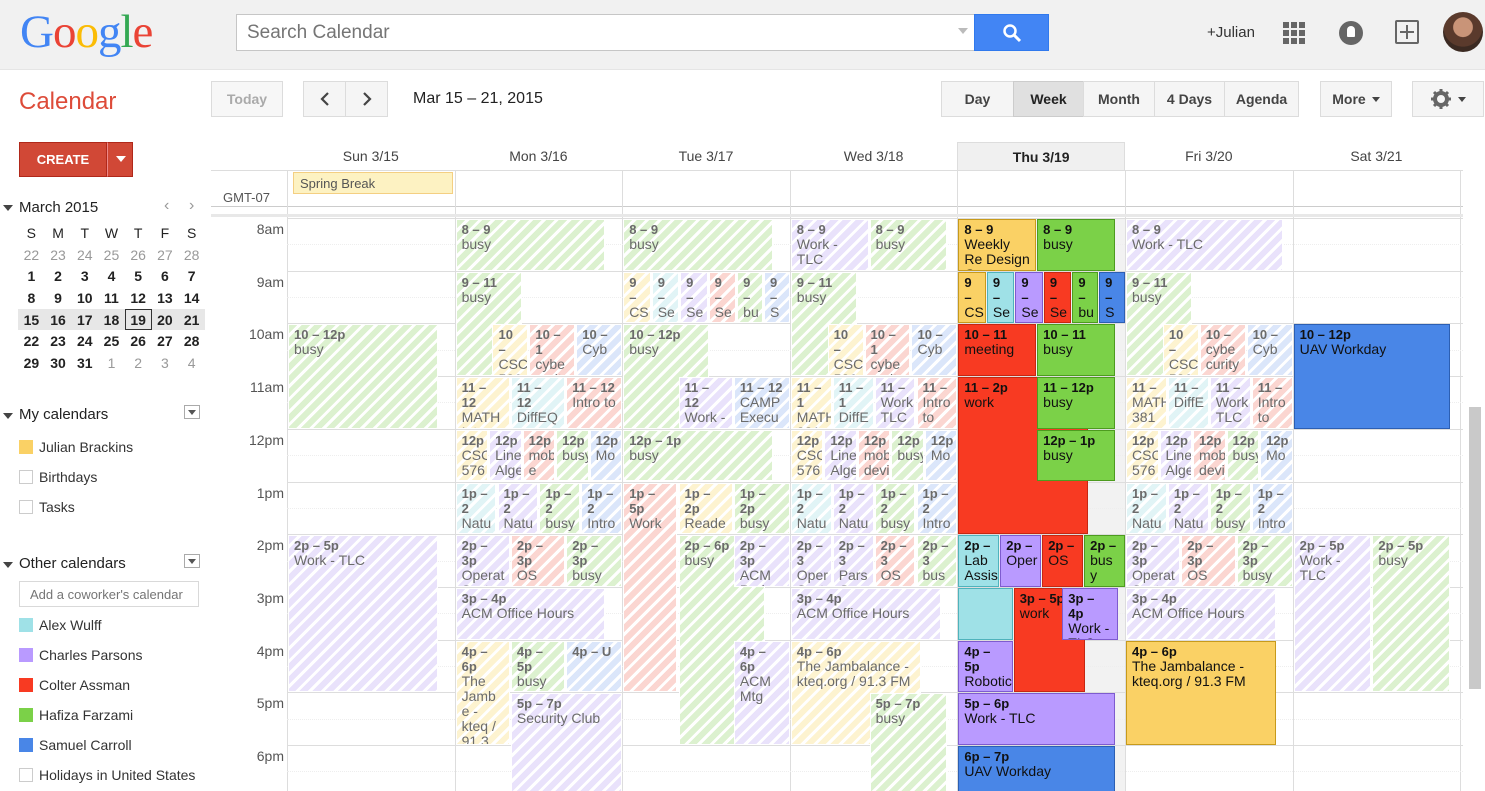 The height and width of the screenshot is (791, 1485). I want to click on calendar-event: 2p – 5p Work - TLC, so click(1332, 614).